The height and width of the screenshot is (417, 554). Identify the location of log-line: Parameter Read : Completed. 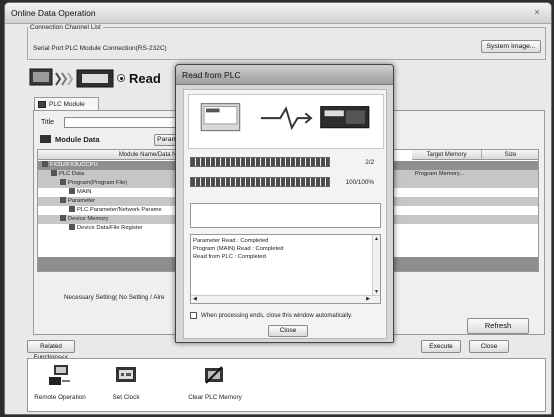
(231, 241).